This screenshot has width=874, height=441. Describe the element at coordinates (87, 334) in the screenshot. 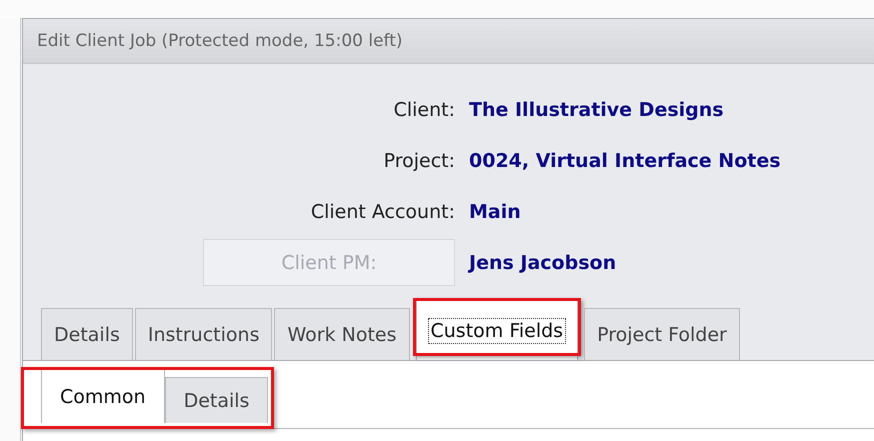

I see `tab: Details` at that location.